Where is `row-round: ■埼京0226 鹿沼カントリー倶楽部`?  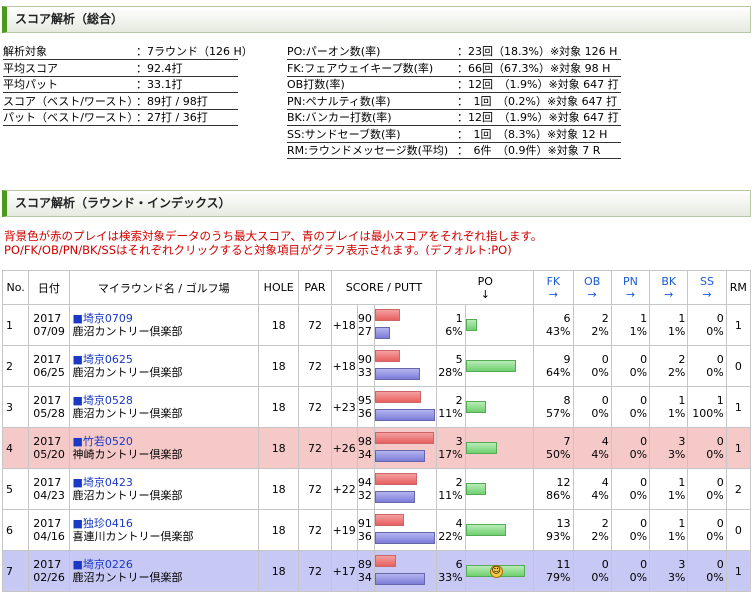 row-round: ■埼京0226 鹿沼カントリー倶楽部 is located at coordinates (164, 571).